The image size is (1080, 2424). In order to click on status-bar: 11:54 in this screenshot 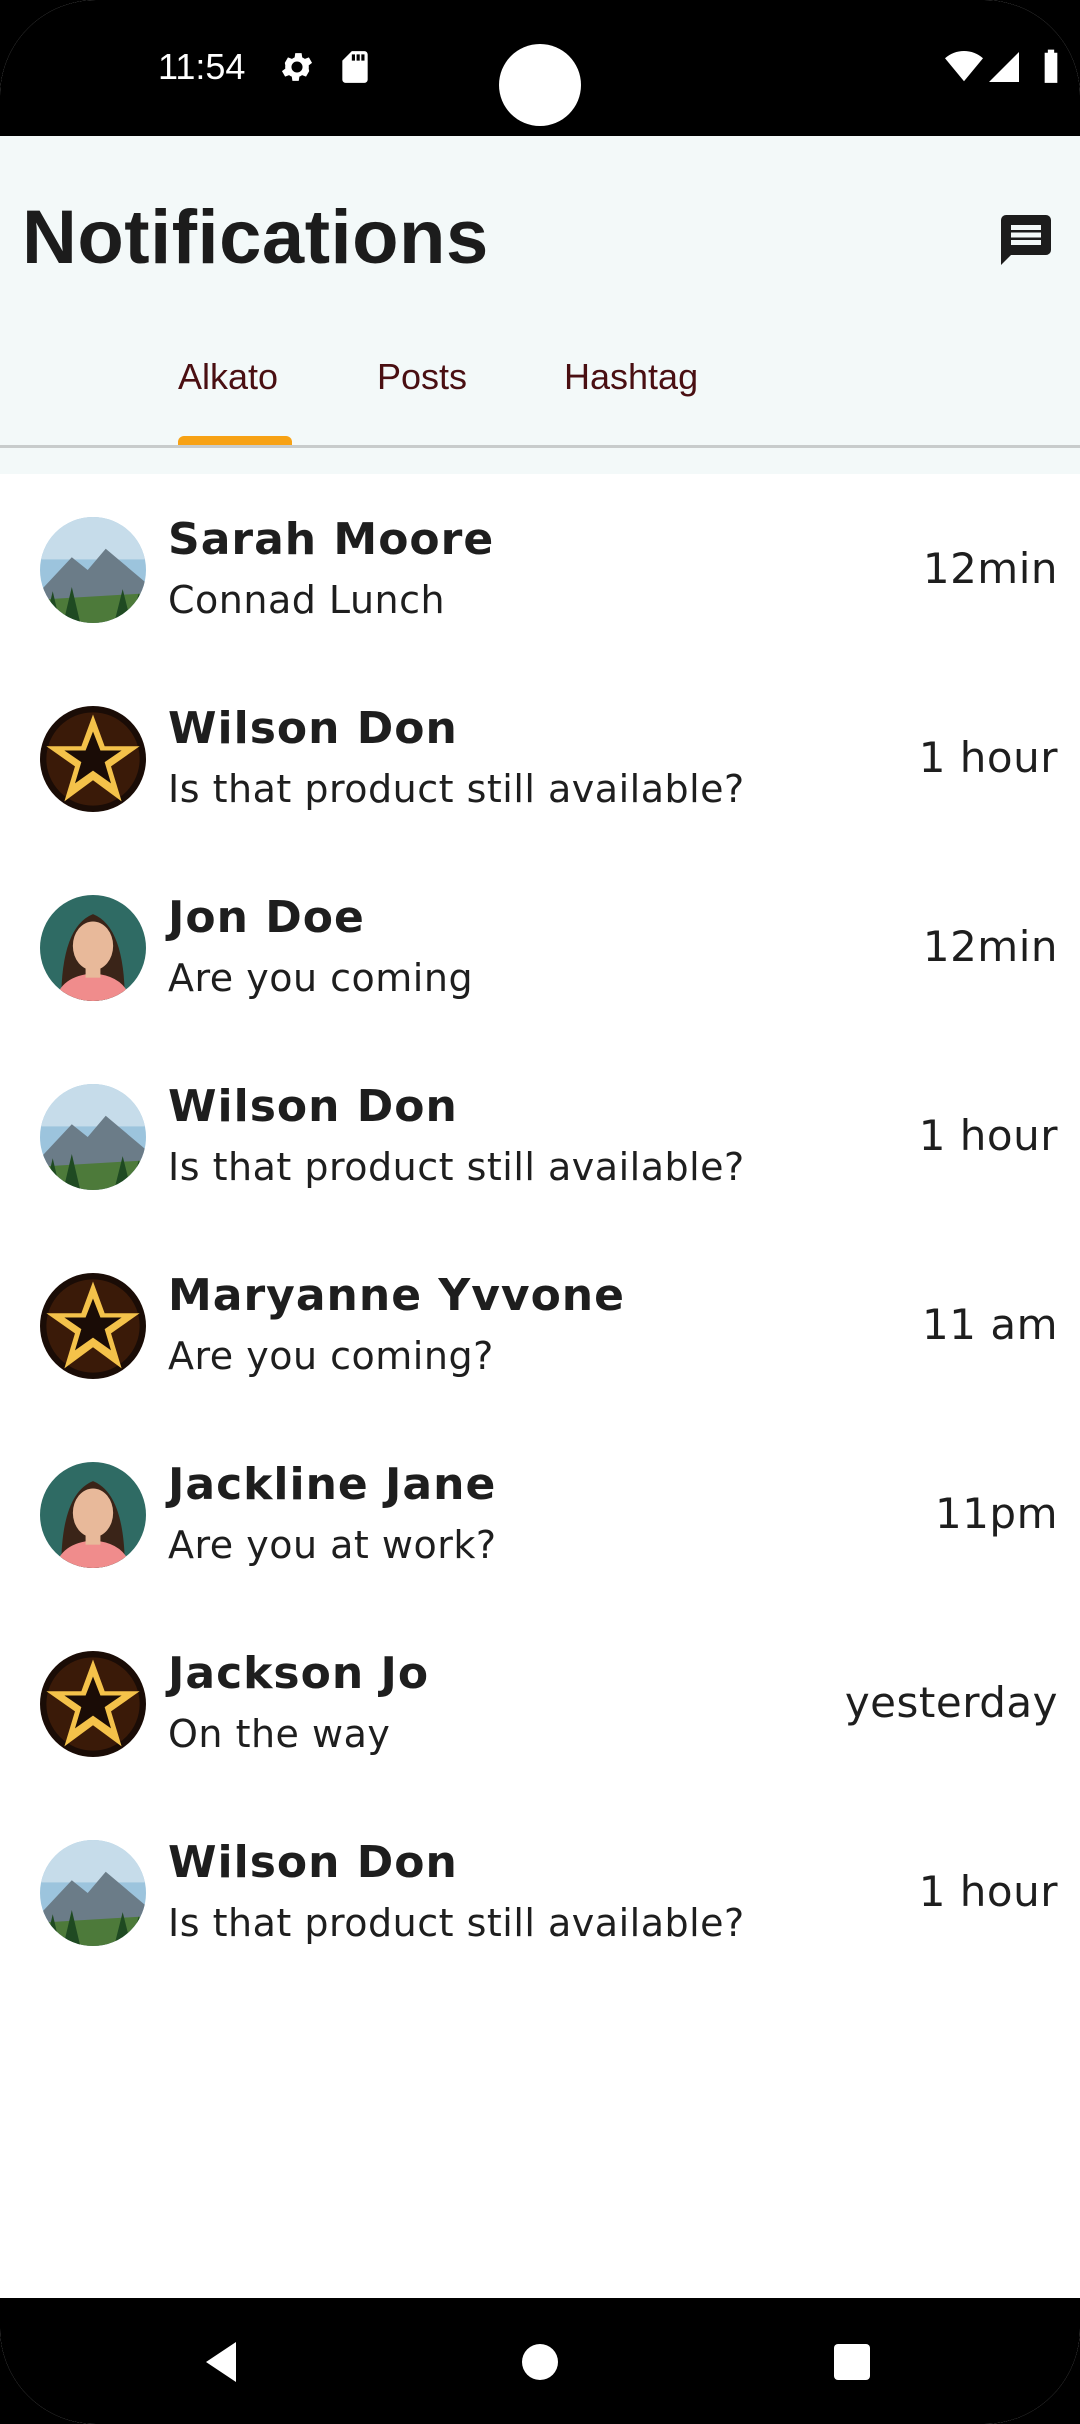, I will do `click(540, 68)`.